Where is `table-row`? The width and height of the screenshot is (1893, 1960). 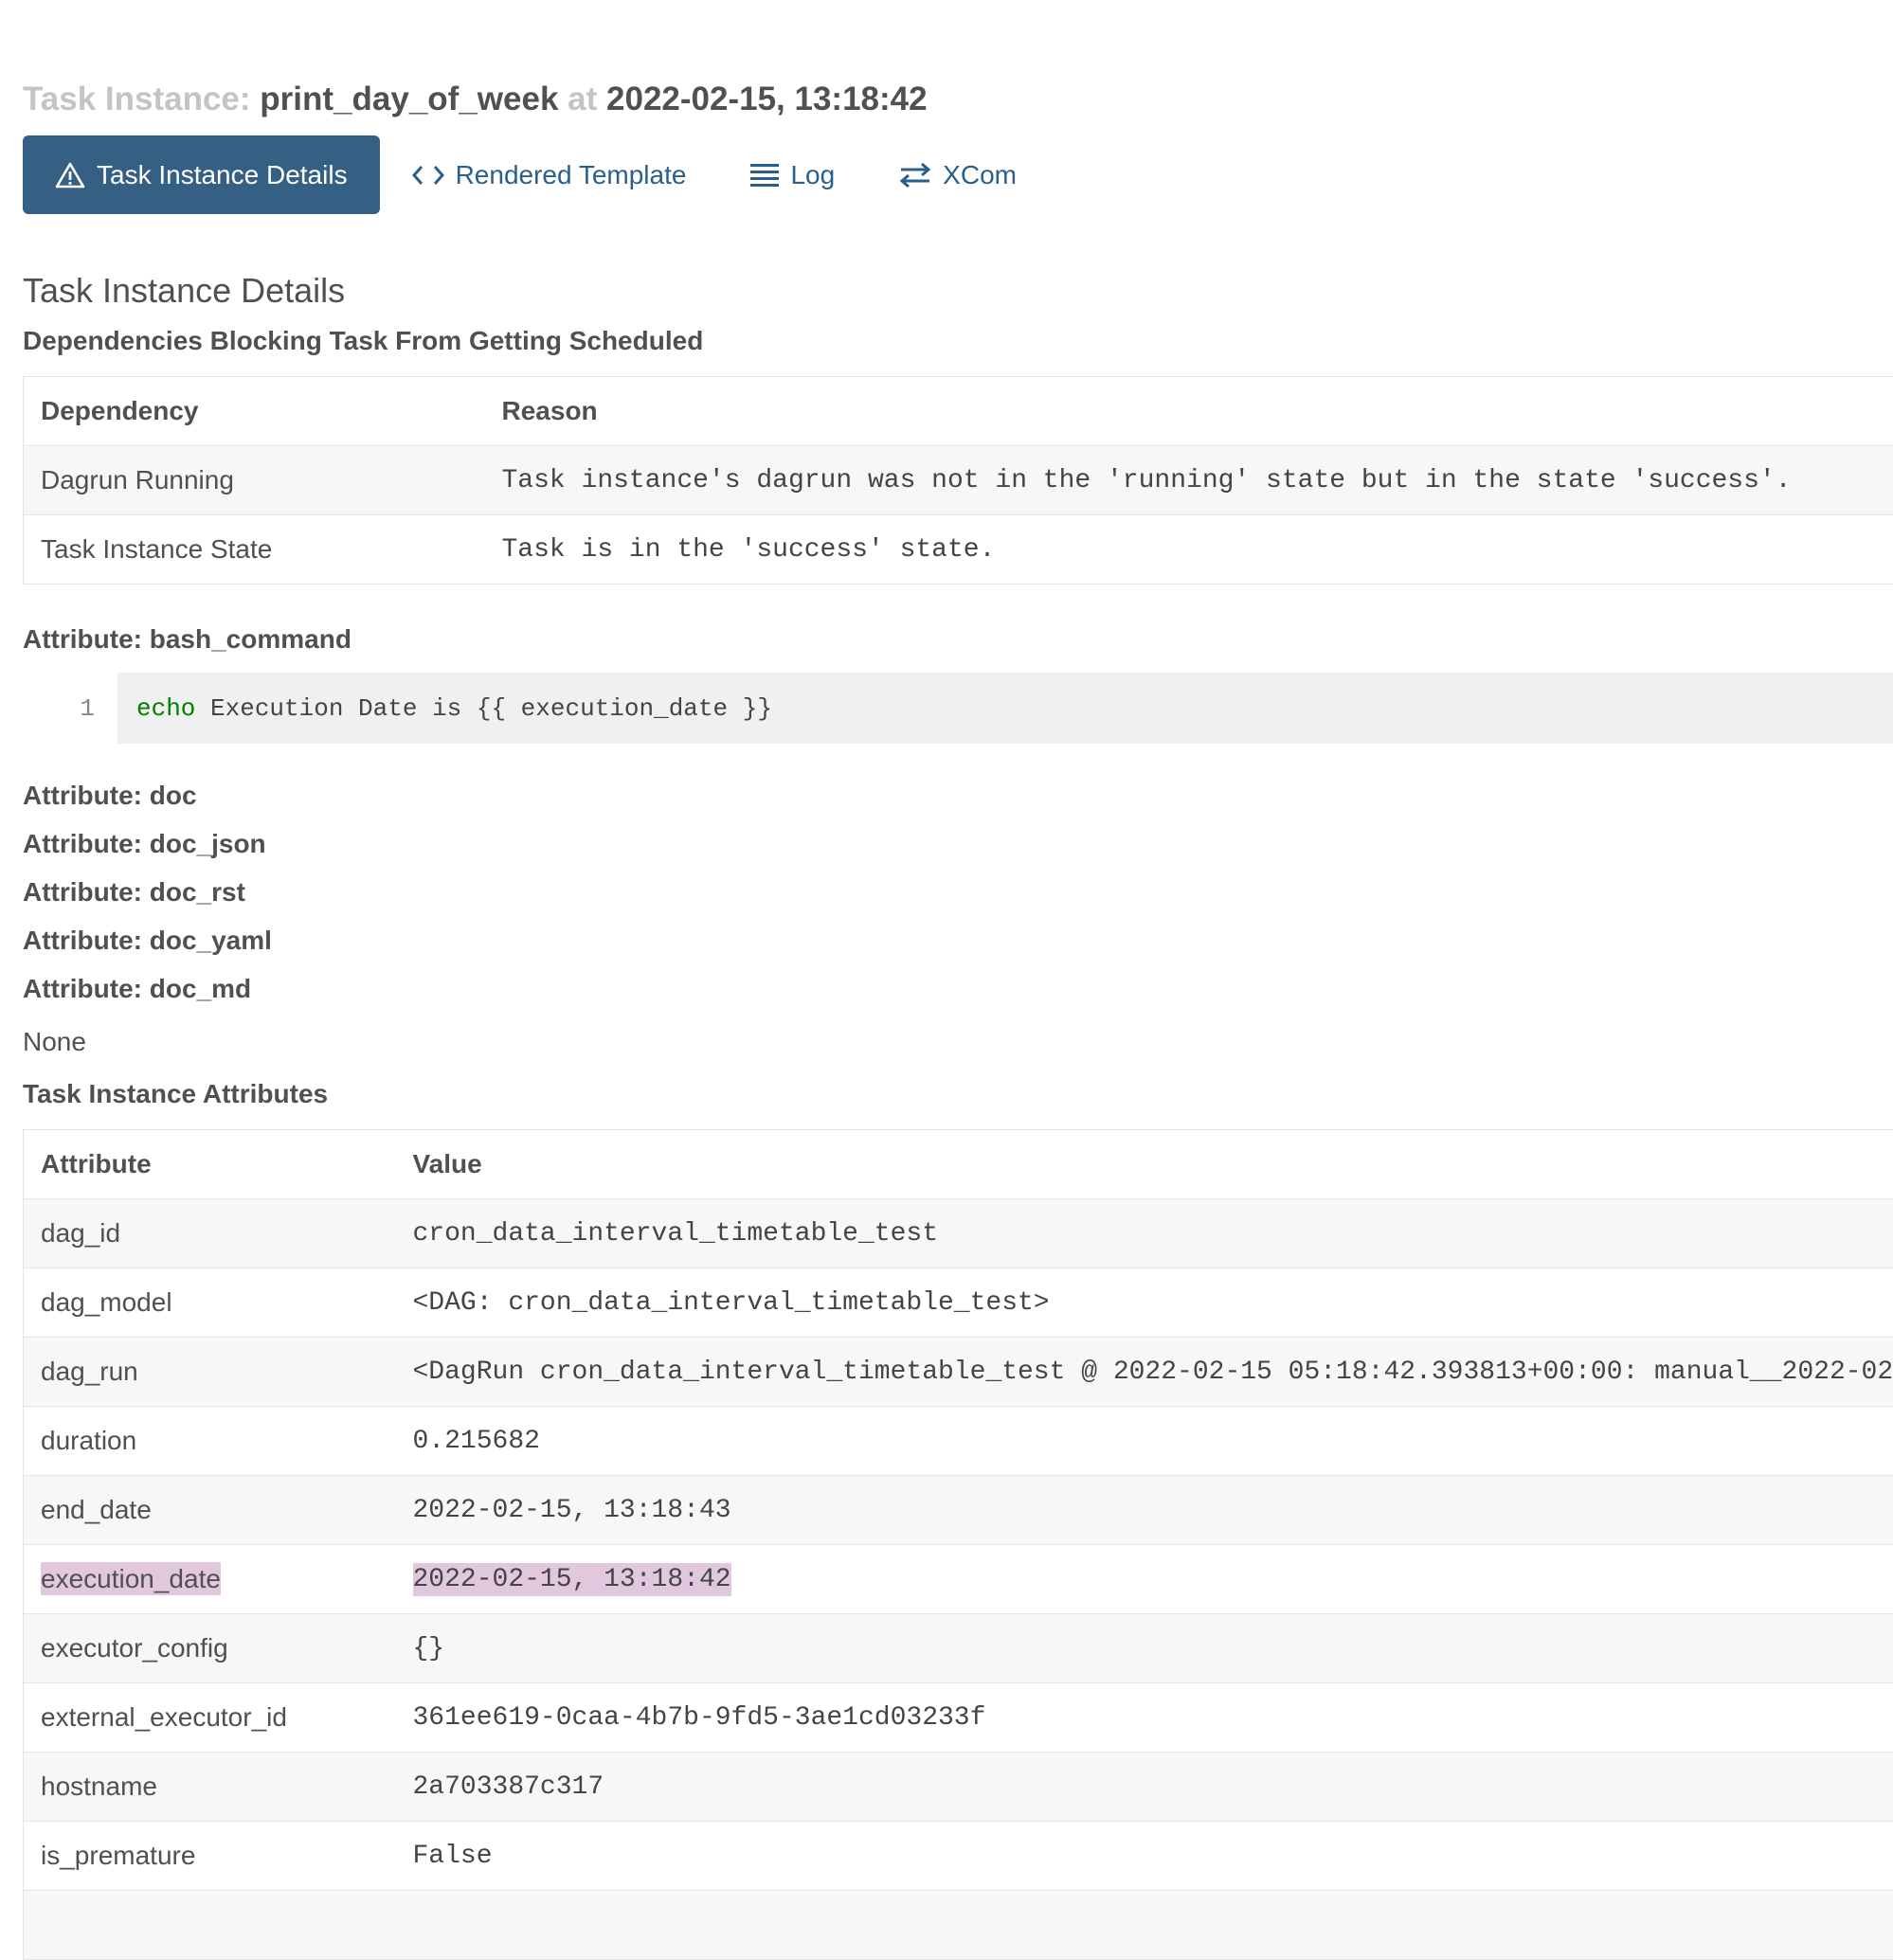
table-row is located at coordinates (958, 1926).